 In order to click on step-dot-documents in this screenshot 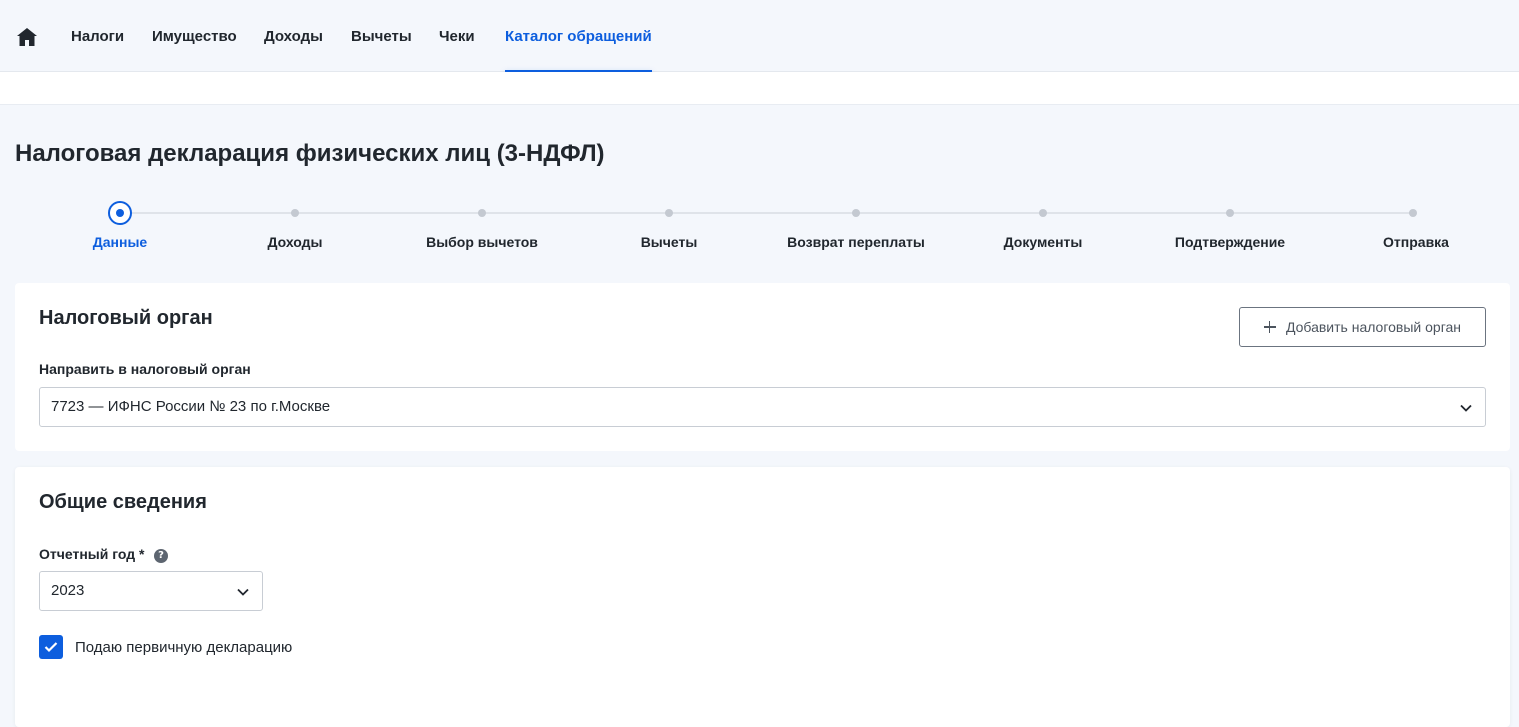, I will do `click(1043, 213)`.